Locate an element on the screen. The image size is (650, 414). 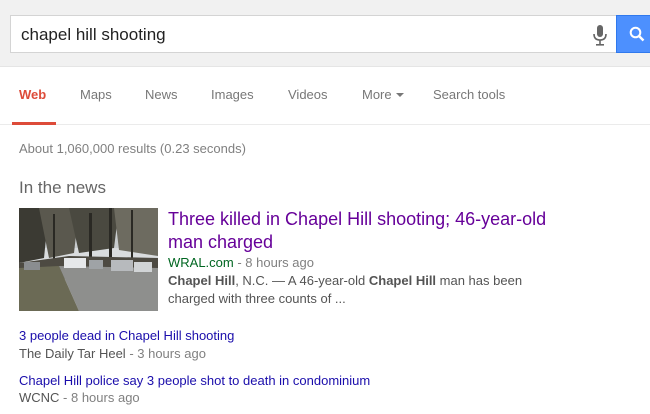
top-story-source: WRAL.com - 8 hours ago is located at coordinates (241, 262).